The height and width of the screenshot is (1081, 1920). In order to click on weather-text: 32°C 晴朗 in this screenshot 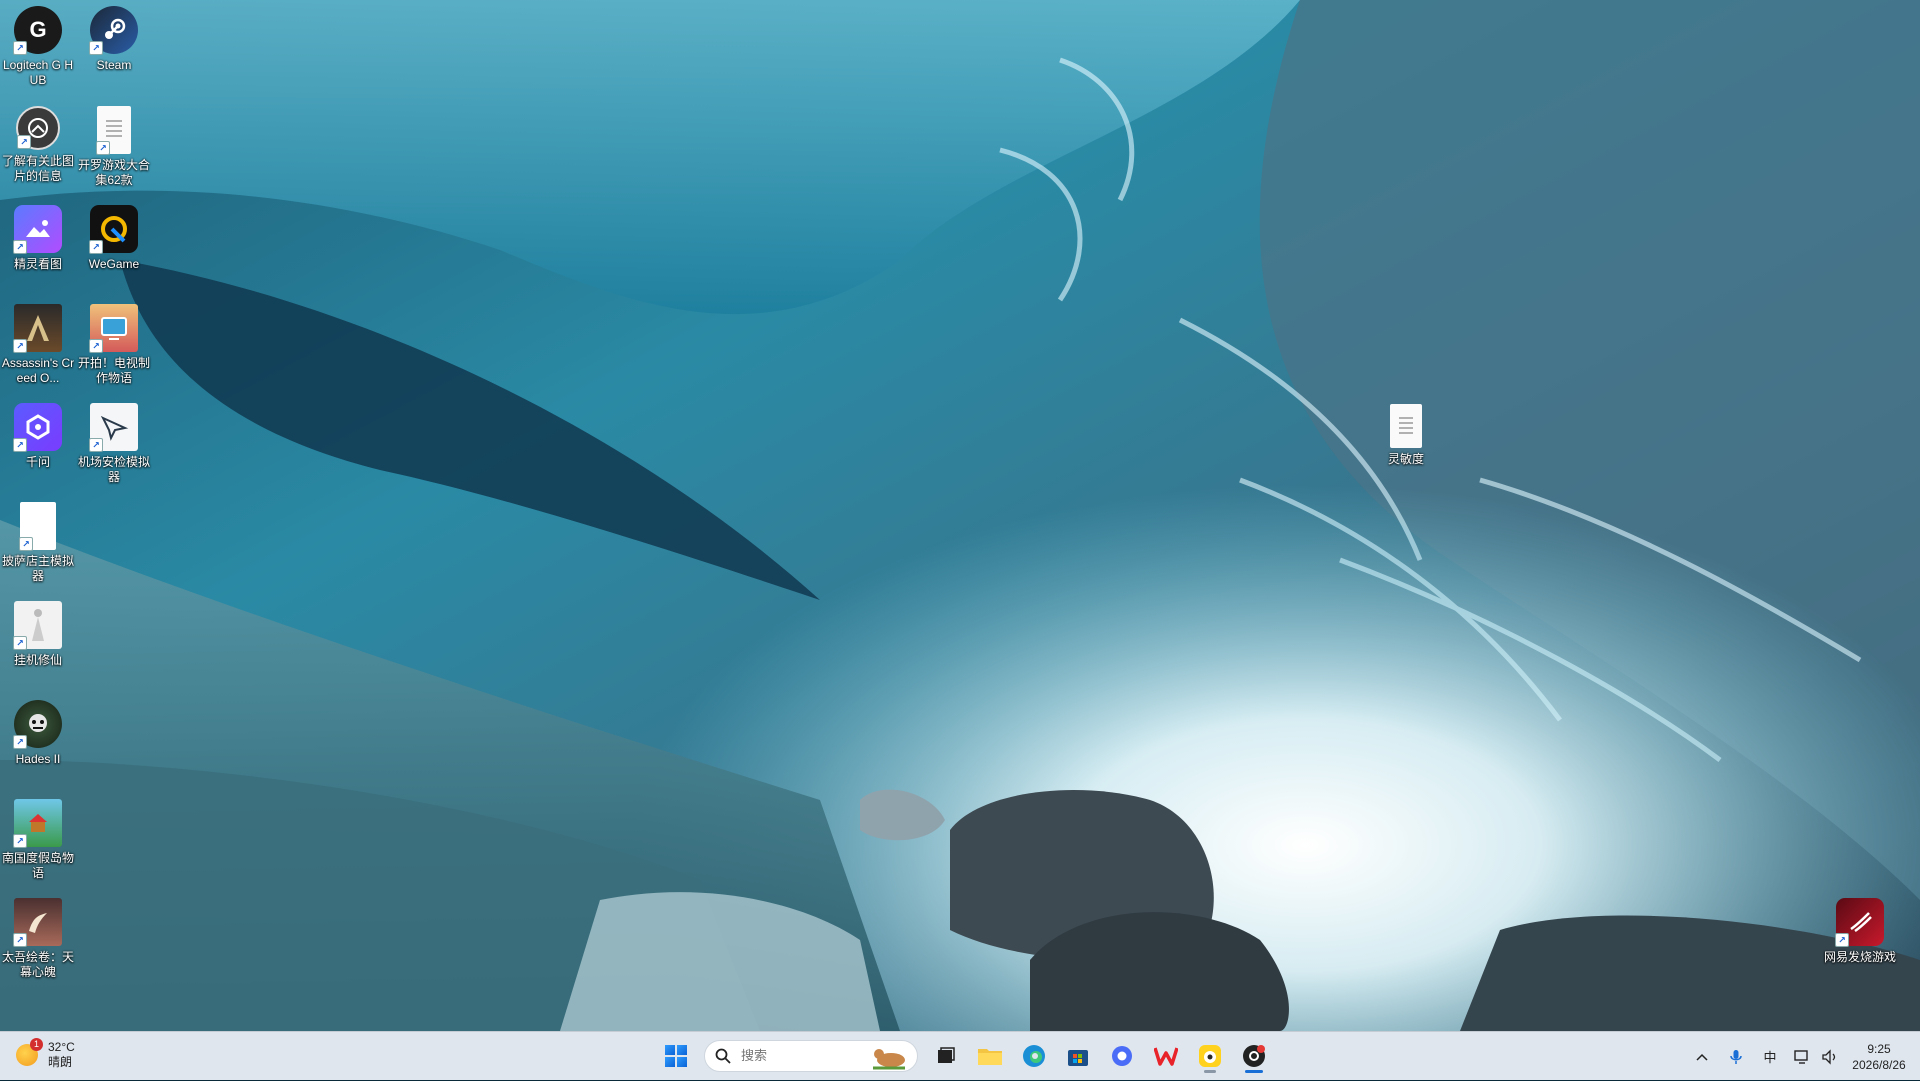, I will do `click(61, 1055)`.